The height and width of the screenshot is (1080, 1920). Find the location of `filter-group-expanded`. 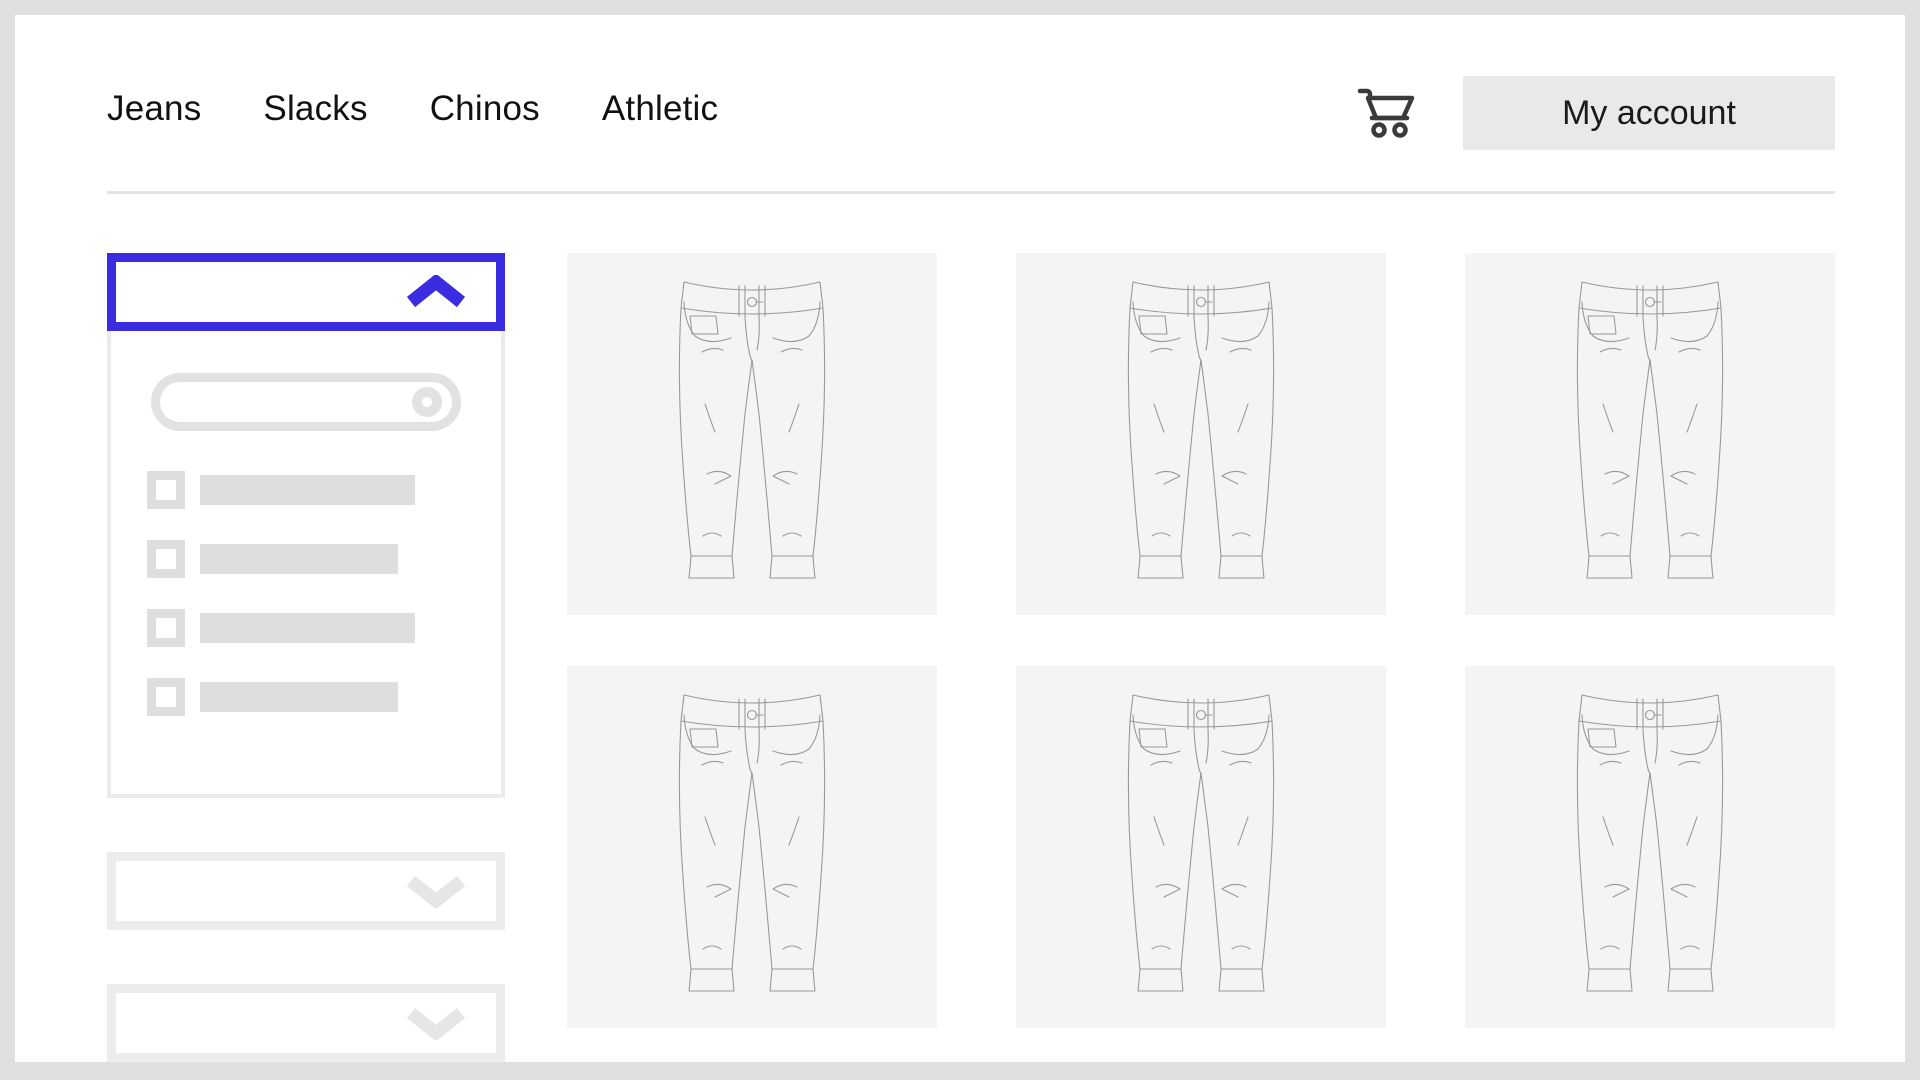

filter-group-expanded is located at coordinates (306, 525).